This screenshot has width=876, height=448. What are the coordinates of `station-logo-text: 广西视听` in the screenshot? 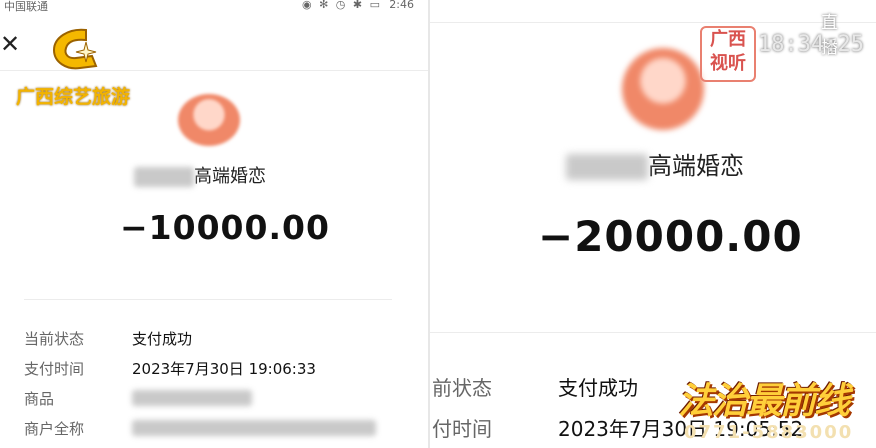 It's located at (728, 51).